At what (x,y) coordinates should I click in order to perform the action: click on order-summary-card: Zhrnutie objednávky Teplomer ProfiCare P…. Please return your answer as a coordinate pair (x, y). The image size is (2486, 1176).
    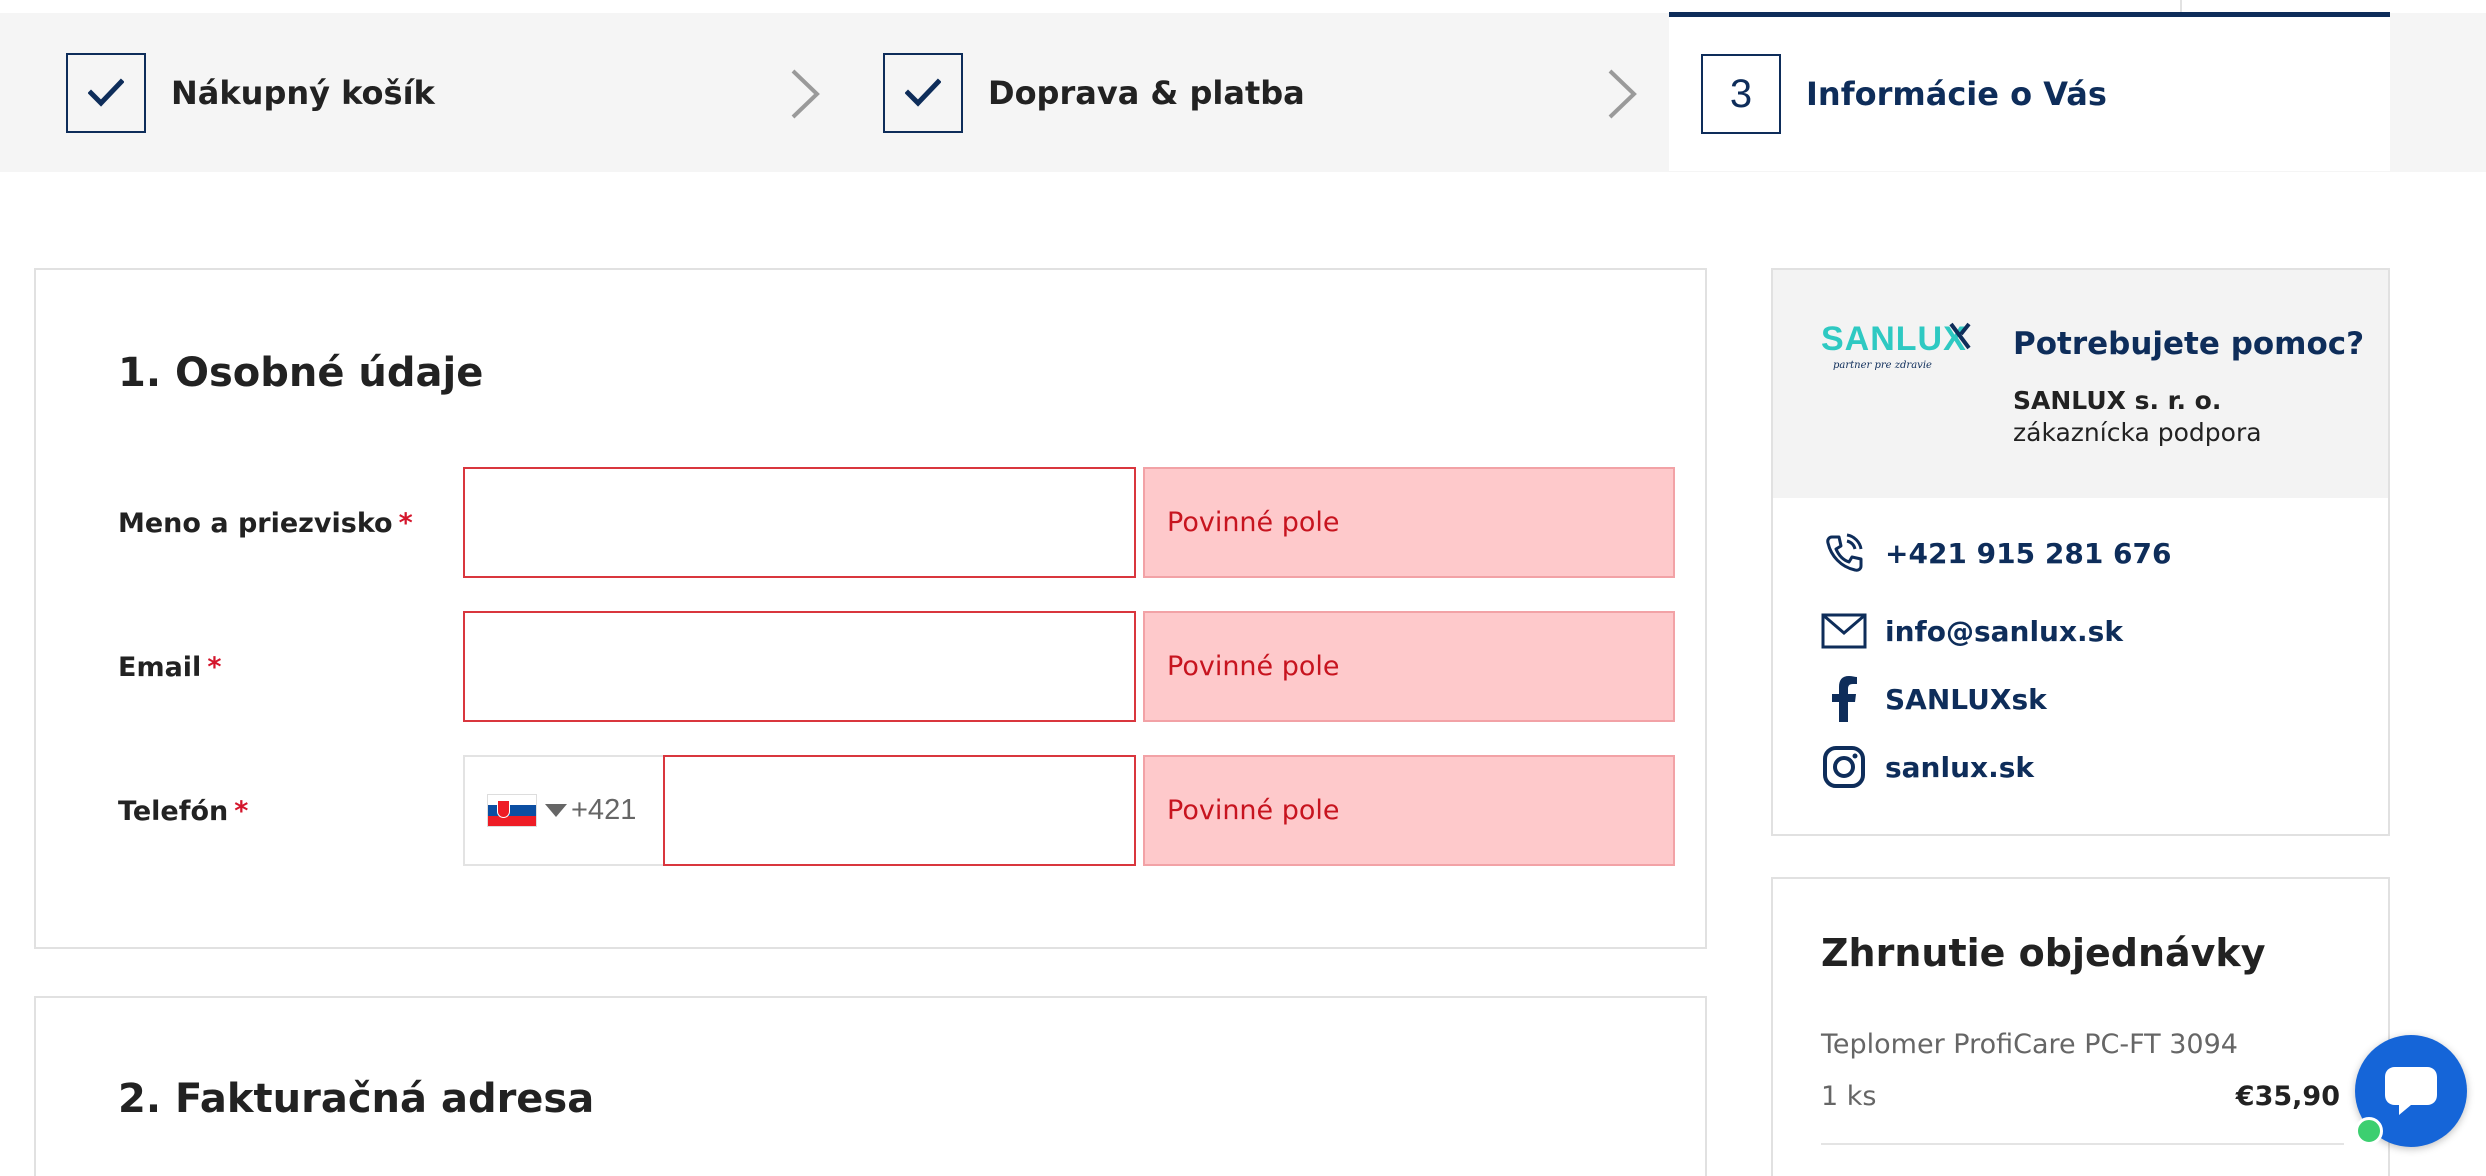
    Looking at the image, I should click on (2080, 1026).